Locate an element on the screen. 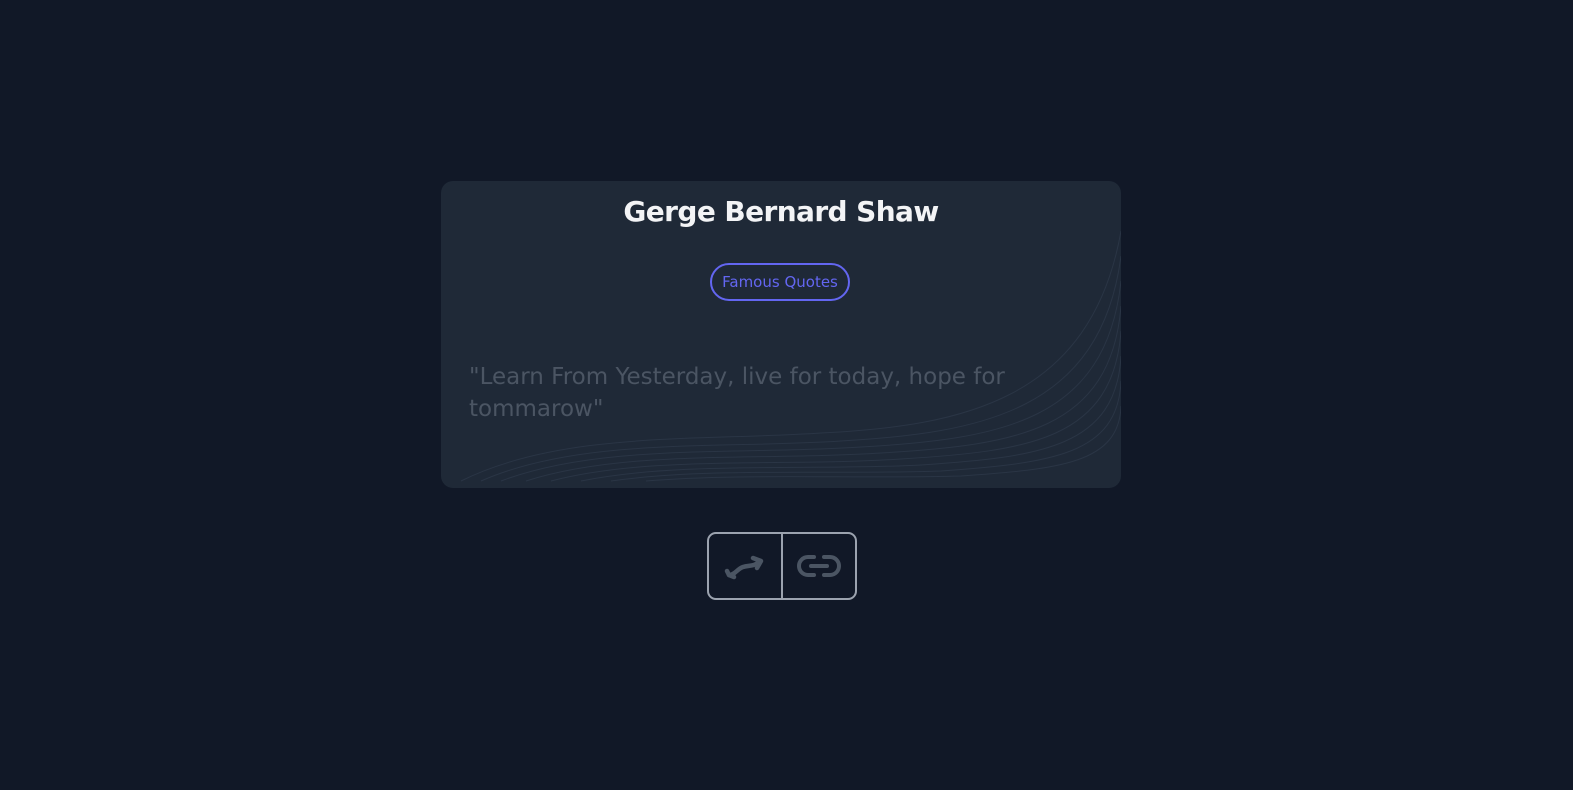 This screenshot has height=790, width=1573. copy-link-button is located at coordinates (819, 566).